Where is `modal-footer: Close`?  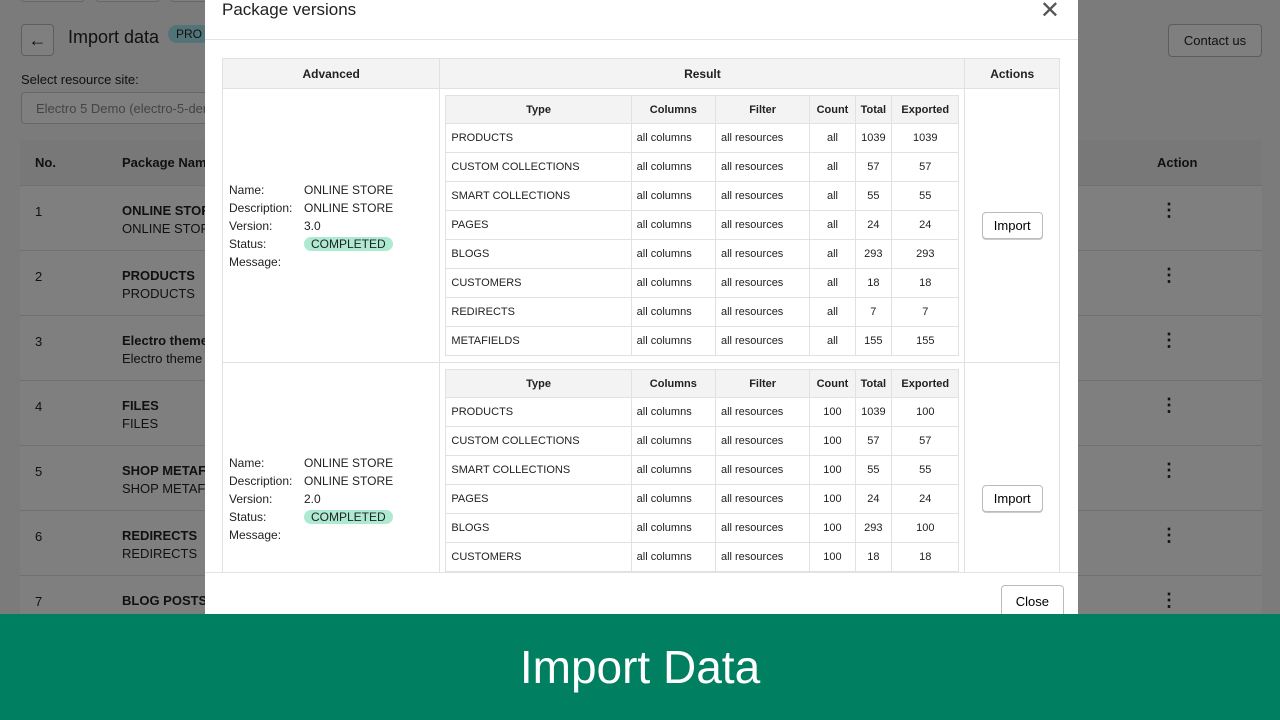
modal-footer: Close is located at coordinates (641, 595).